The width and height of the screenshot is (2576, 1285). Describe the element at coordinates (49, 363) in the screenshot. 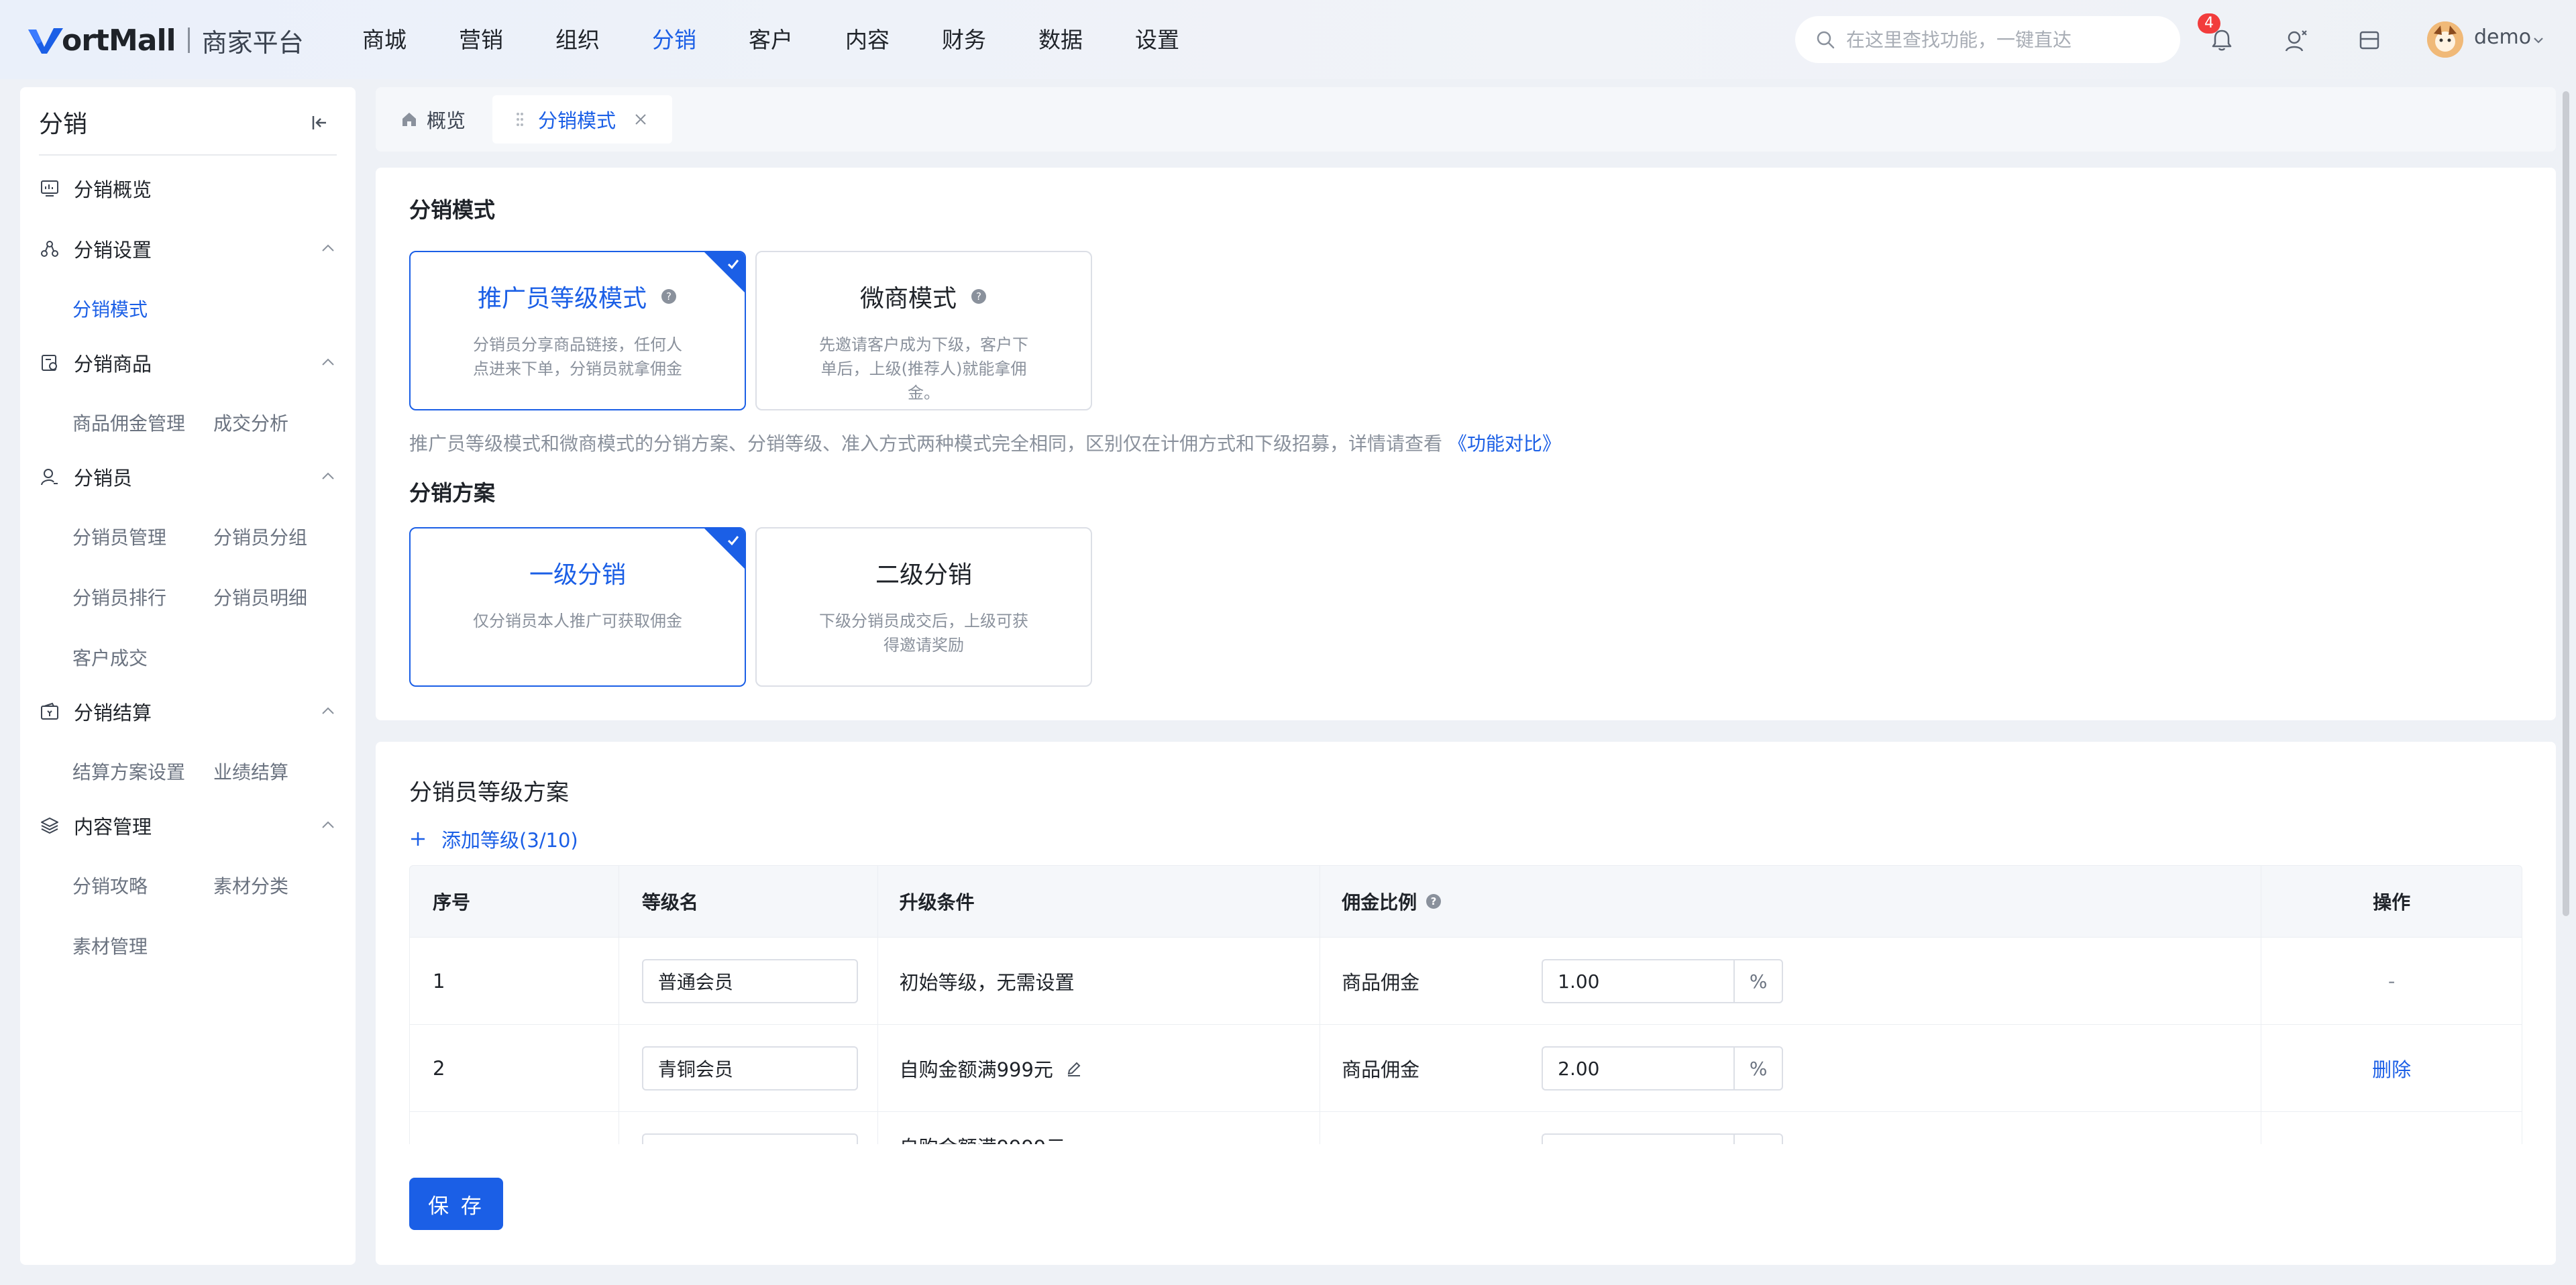

I see `goods-icon` at that location.